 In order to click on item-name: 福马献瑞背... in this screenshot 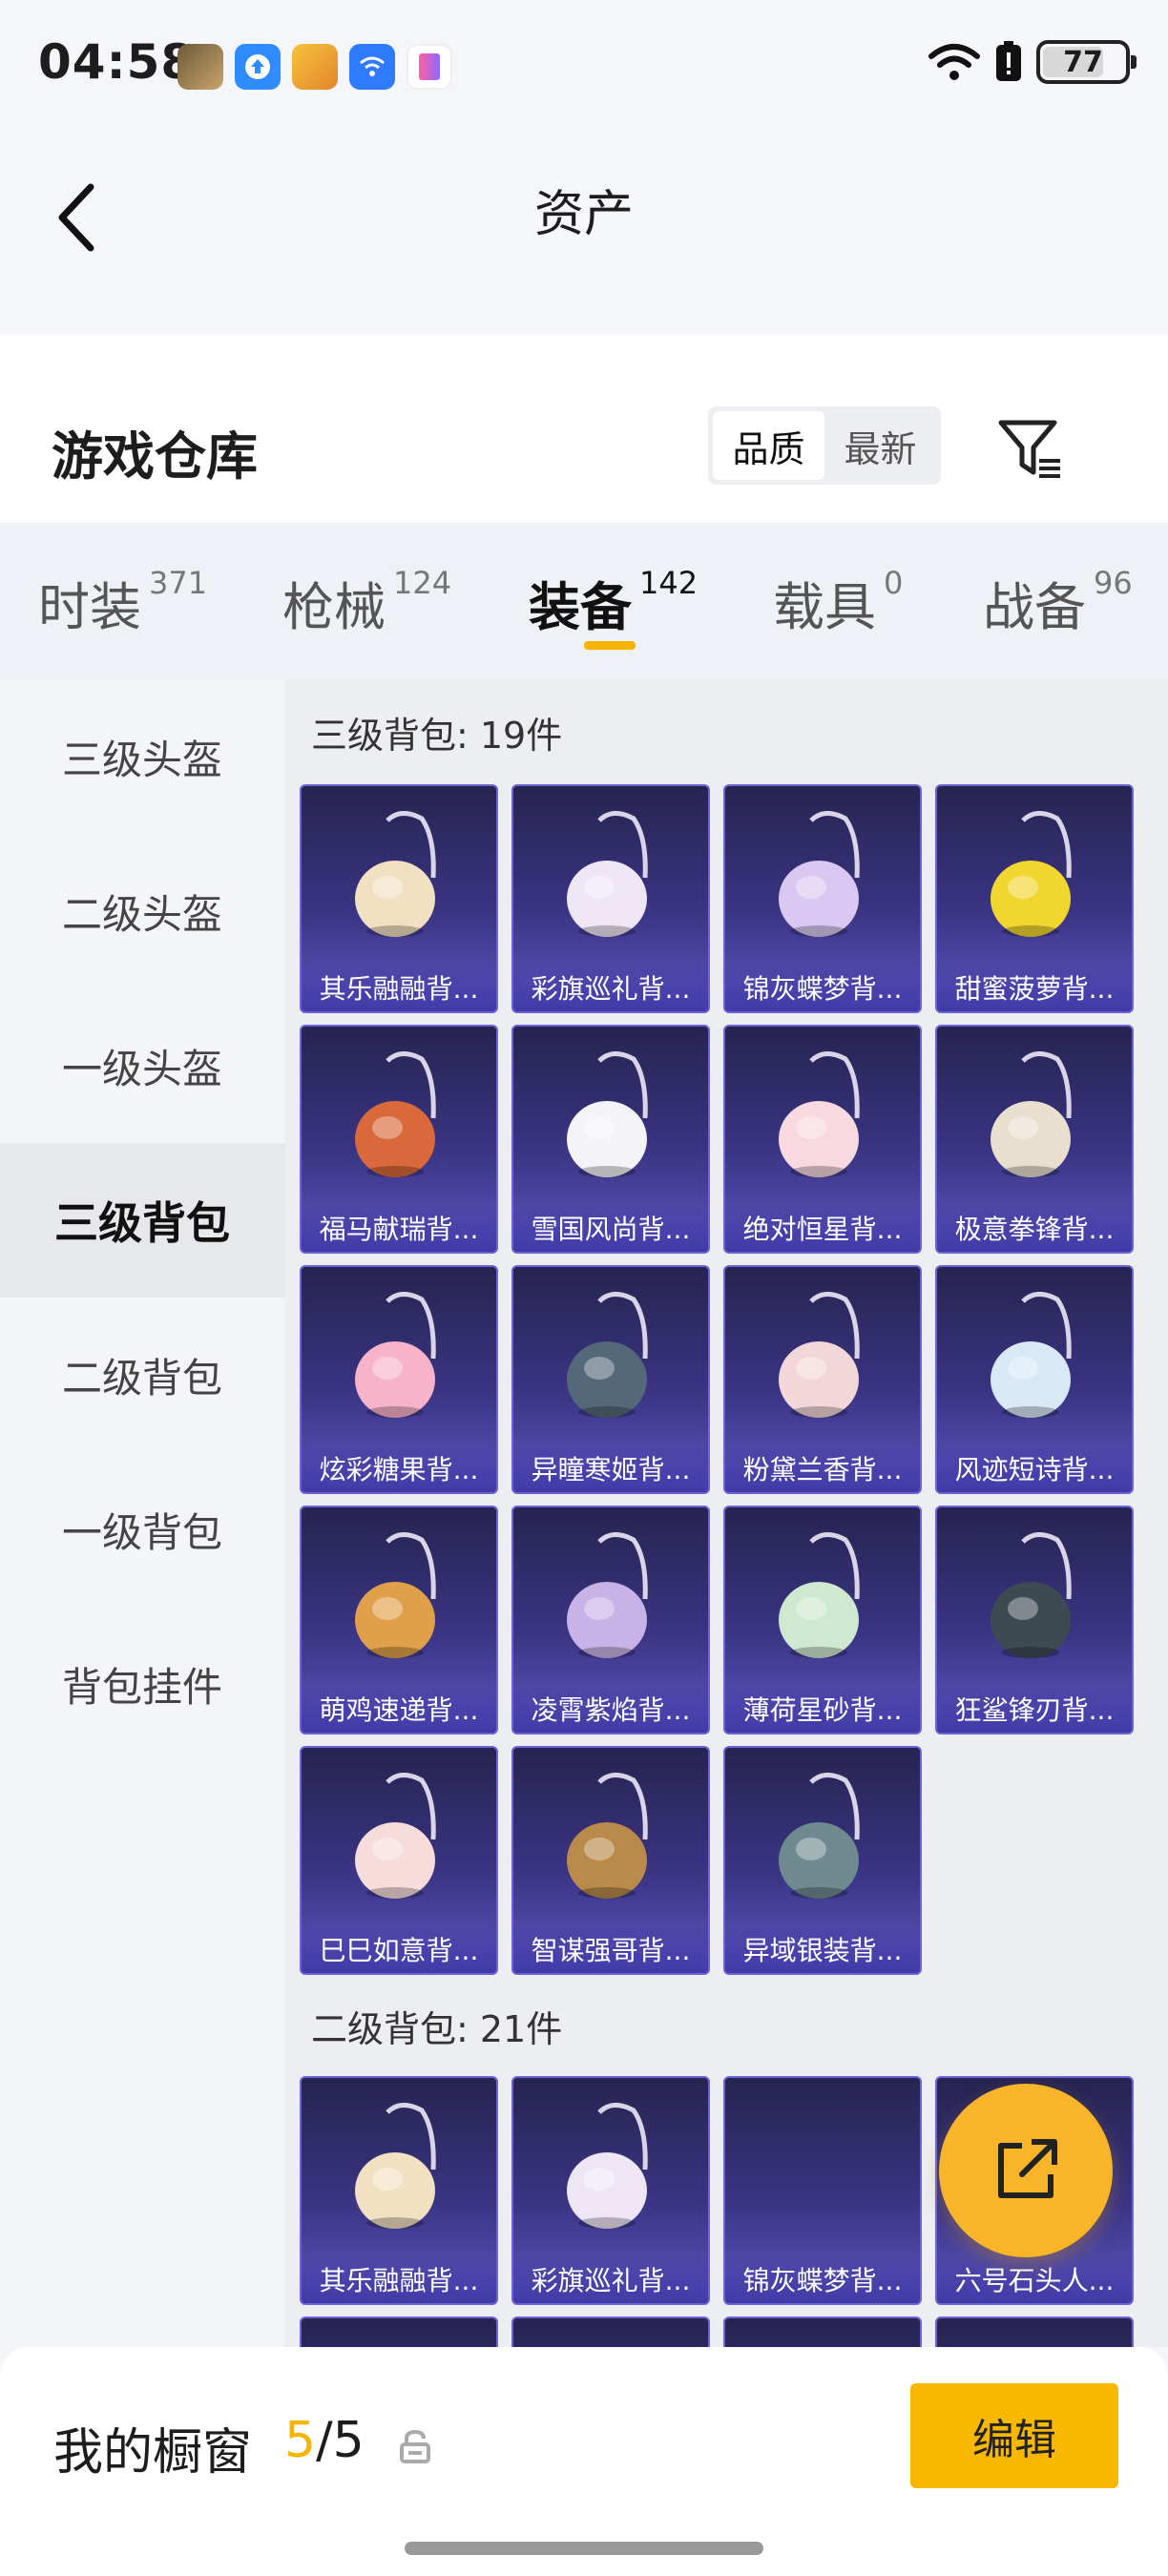, I will do `click(399, 1228)`.